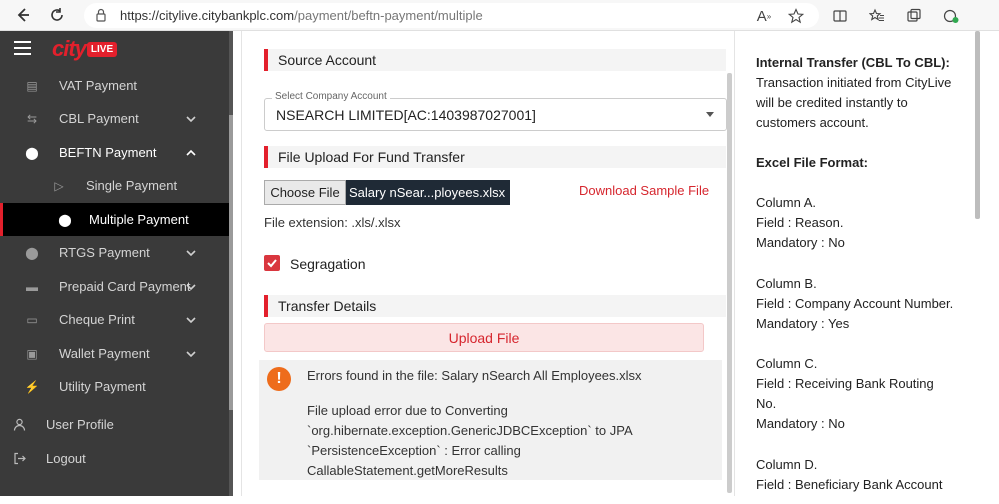 This screenshot has height=504, width=999. What do you see at coordinates (22, 48) in the screenshot?
I see `menu-icon` at bounding box center [22, 48].